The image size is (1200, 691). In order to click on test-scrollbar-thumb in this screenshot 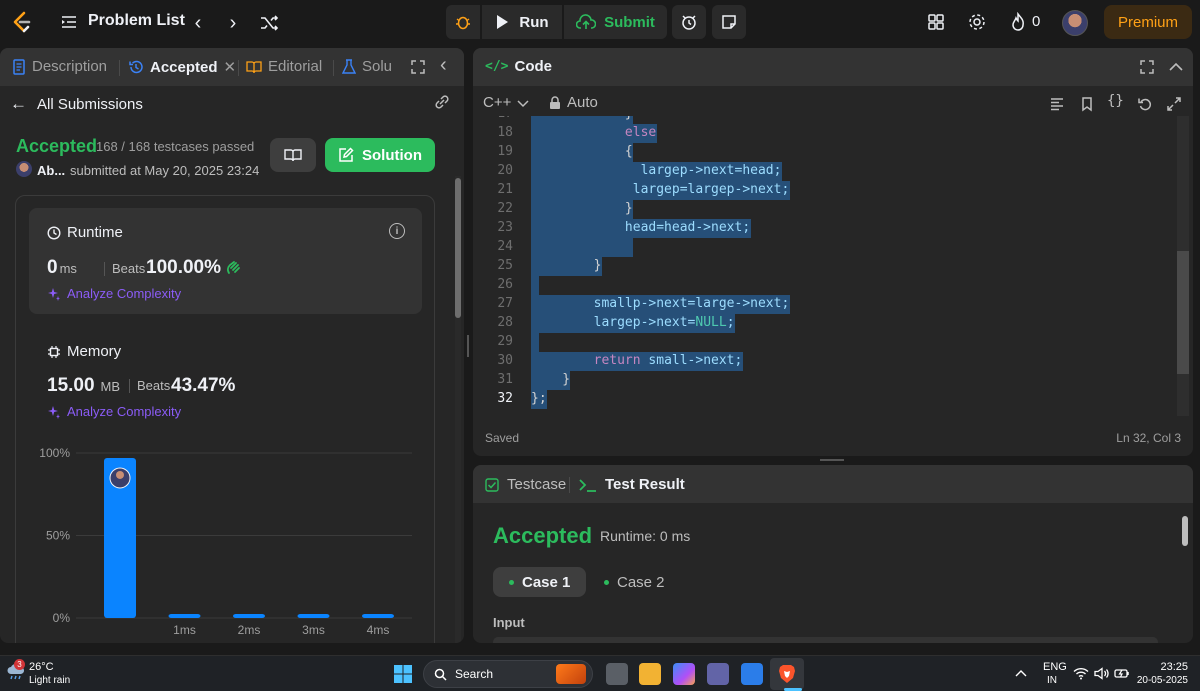, I will do `click(1185, 531)`.